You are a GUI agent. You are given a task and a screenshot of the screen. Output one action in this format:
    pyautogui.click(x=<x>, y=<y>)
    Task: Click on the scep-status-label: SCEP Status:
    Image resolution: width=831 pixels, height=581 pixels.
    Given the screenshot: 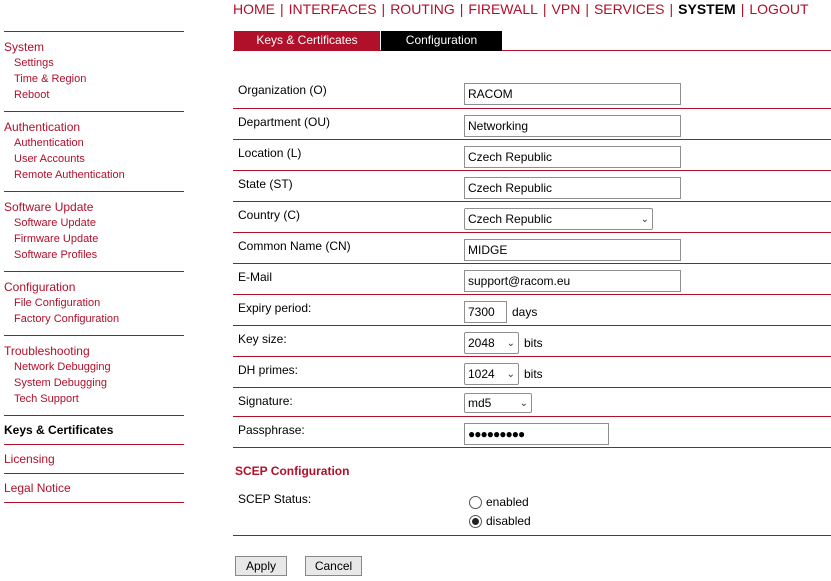 What is the action you would take?
    pyautogui.click(x=275, y=499)
    